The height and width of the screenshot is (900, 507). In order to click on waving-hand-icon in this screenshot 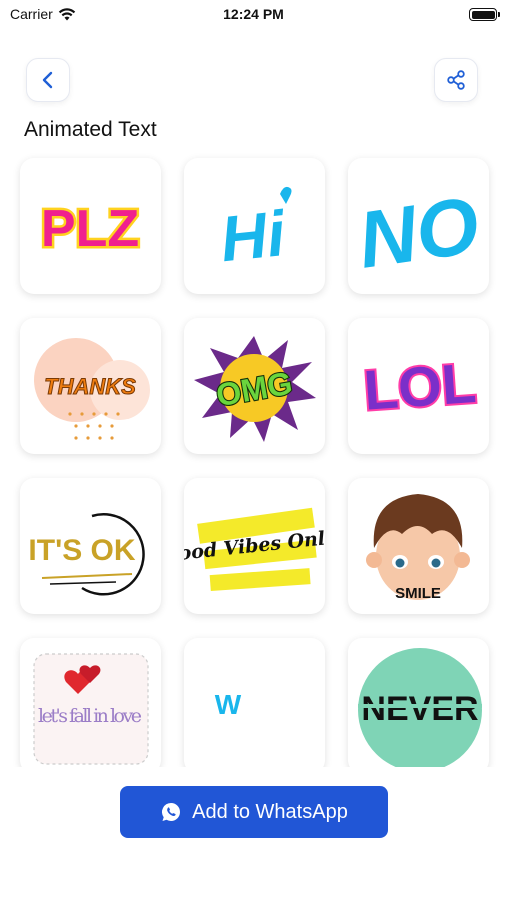, I will do `click(286, 195)`.